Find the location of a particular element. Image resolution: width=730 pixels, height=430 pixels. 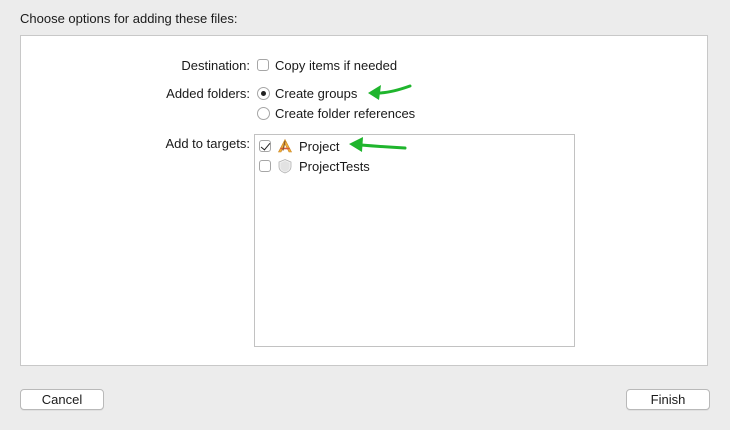

annotation-arrow-project is located at coordinates (378, 144).